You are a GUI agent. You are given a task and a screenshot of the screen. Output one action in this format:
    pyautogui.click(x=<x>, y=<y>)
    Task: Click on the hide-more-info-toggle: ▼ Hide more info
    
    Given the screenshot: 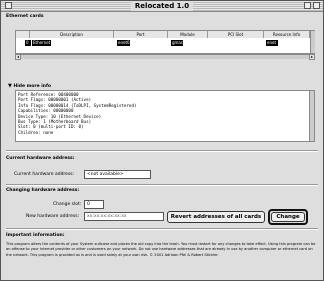 What is the action you would take?
    pyautogui.click(x=29, y=86)
    